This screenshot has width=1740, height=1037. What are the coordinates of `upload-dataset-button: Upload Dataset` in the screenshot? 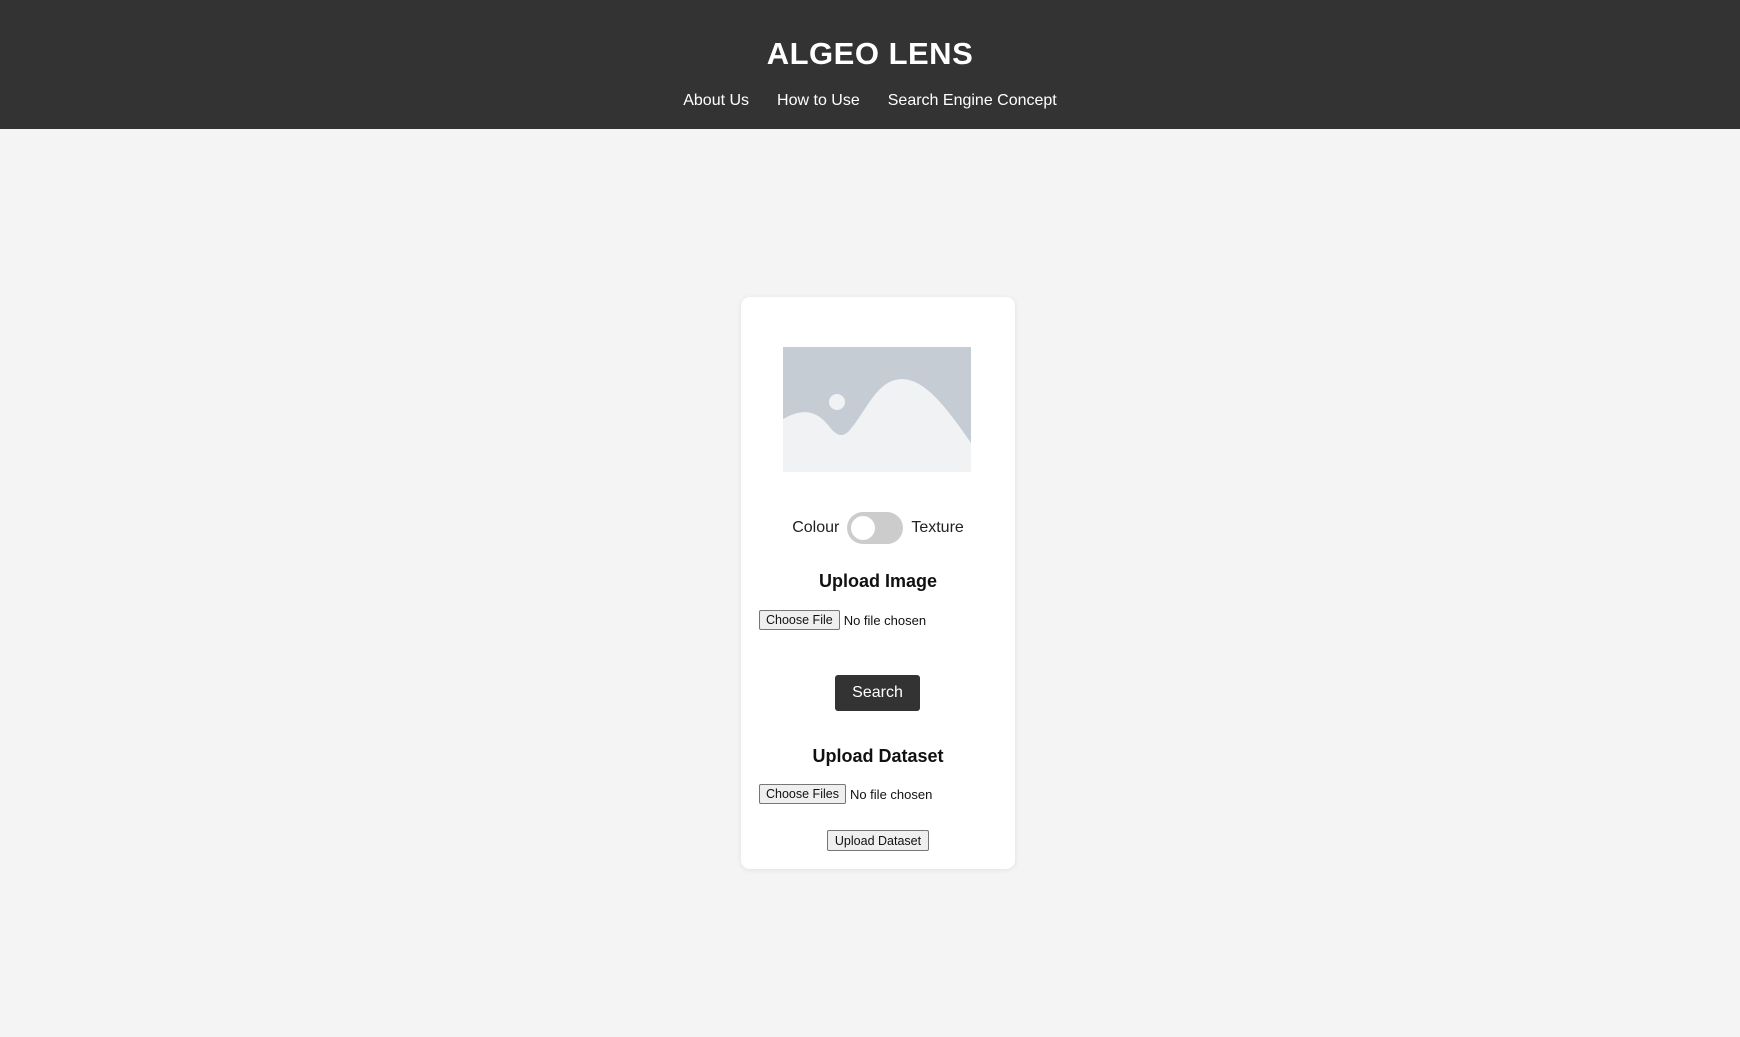 It's located at (878, 840).